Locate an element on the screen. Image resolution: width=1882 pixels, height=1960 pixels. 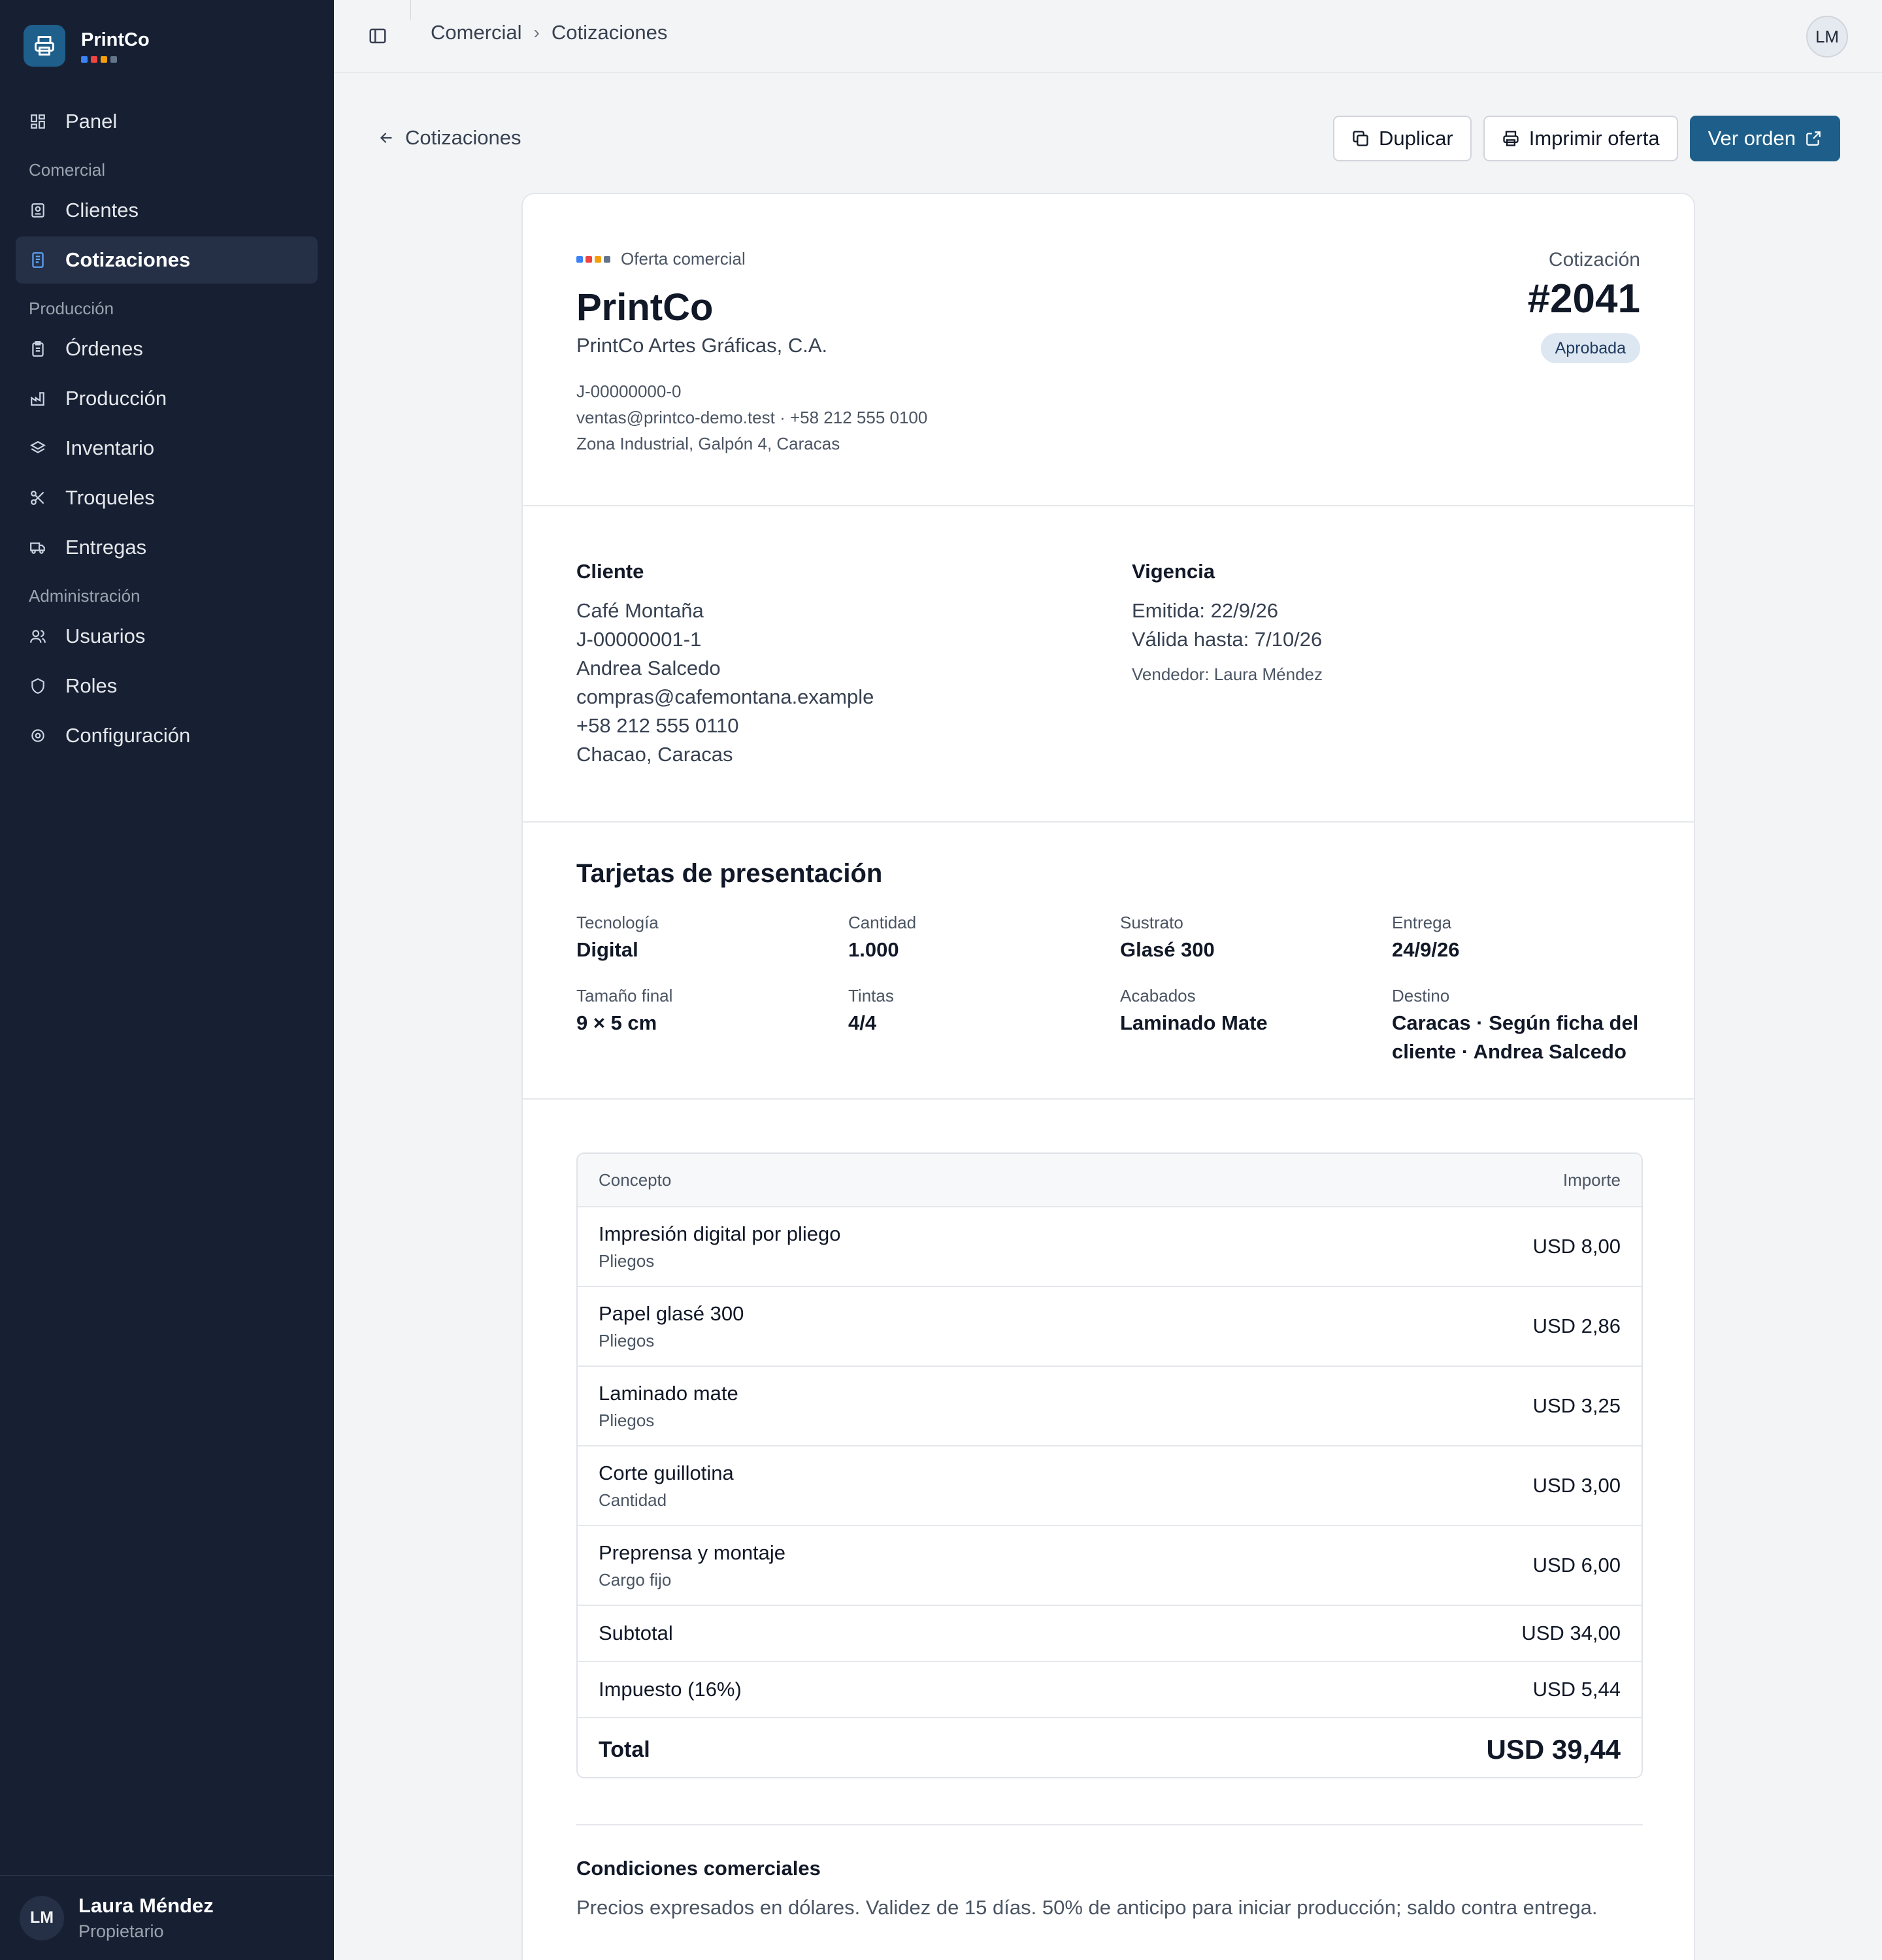
subtotal-label: Subtotal is located at coordinates (636, 1633).